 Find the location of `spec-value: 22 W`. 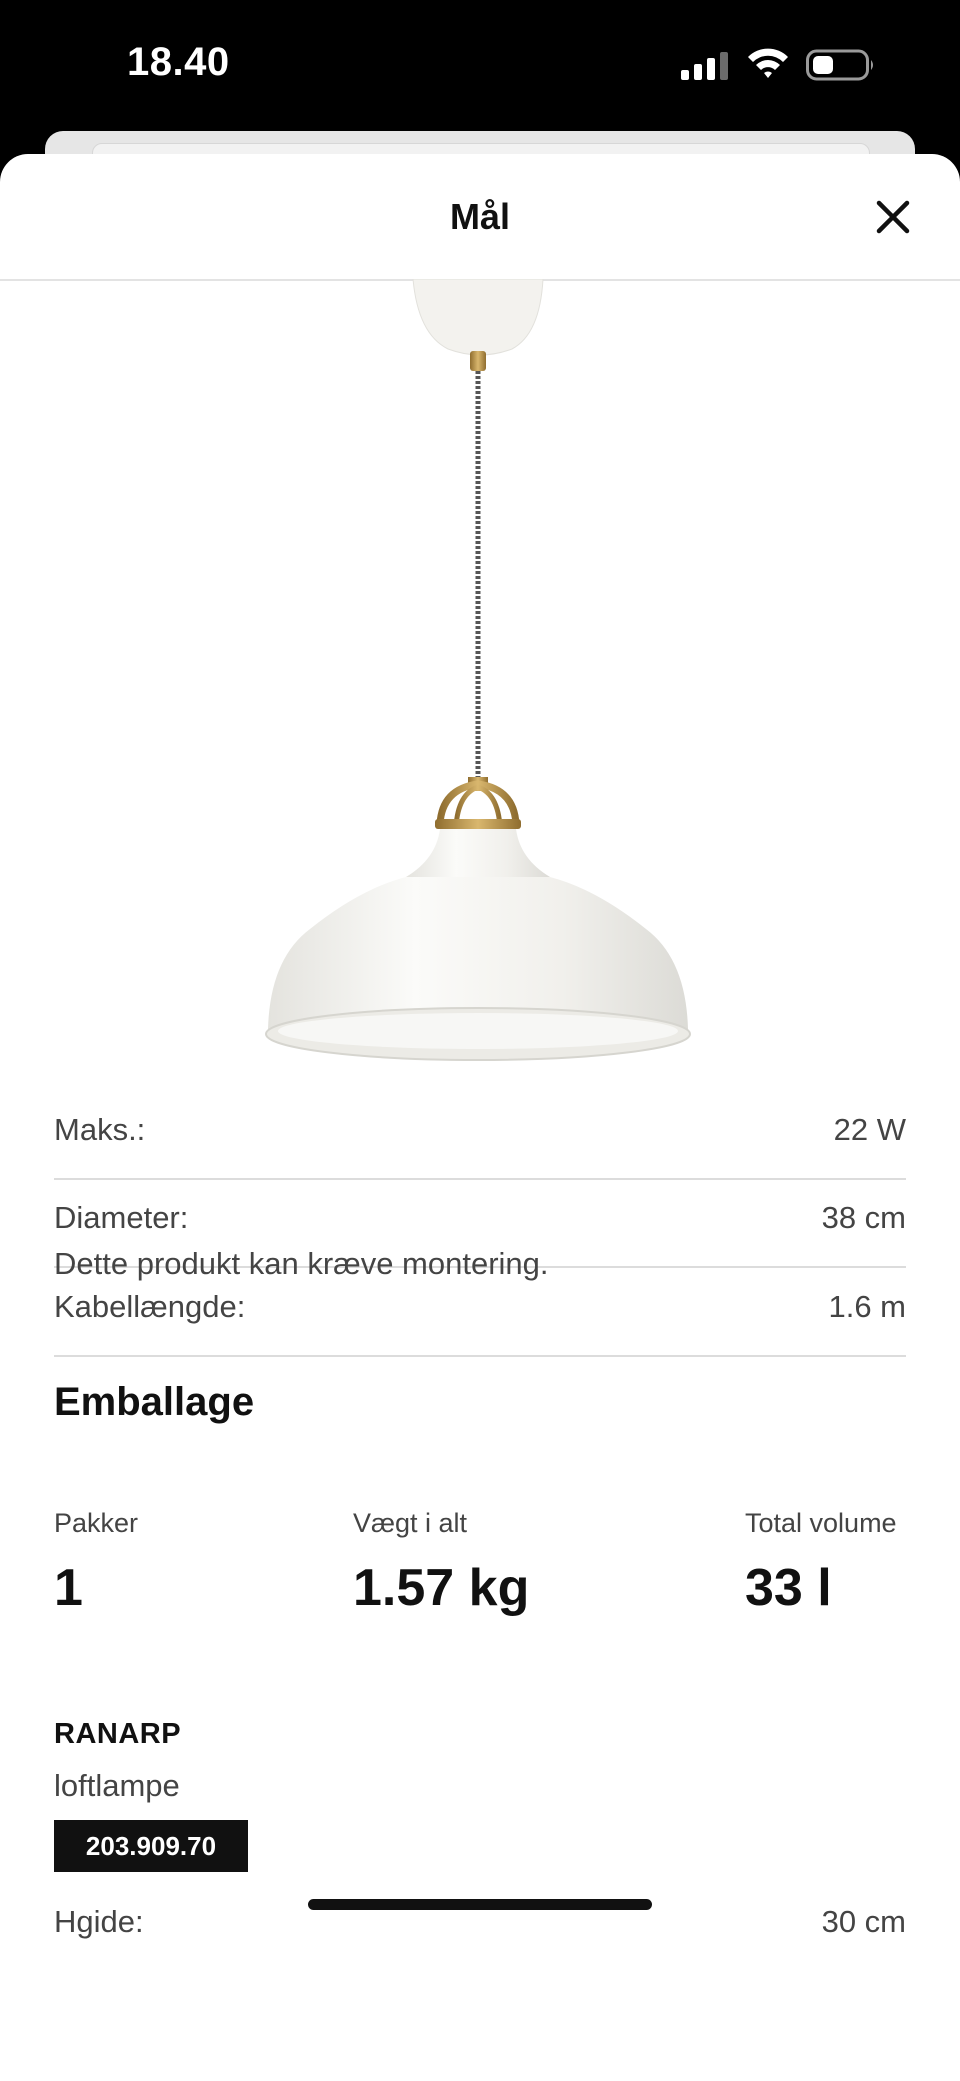

spec-value: 22 W is located at coordinates (869, 1129).